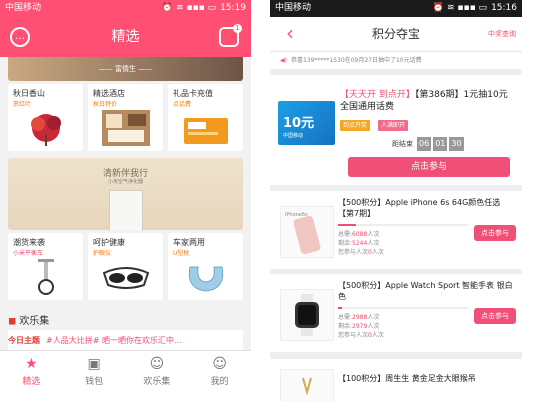 The image size is (545, 401). I want to click on card-car-home: 车家两用 U型枕, so click(205, 266).